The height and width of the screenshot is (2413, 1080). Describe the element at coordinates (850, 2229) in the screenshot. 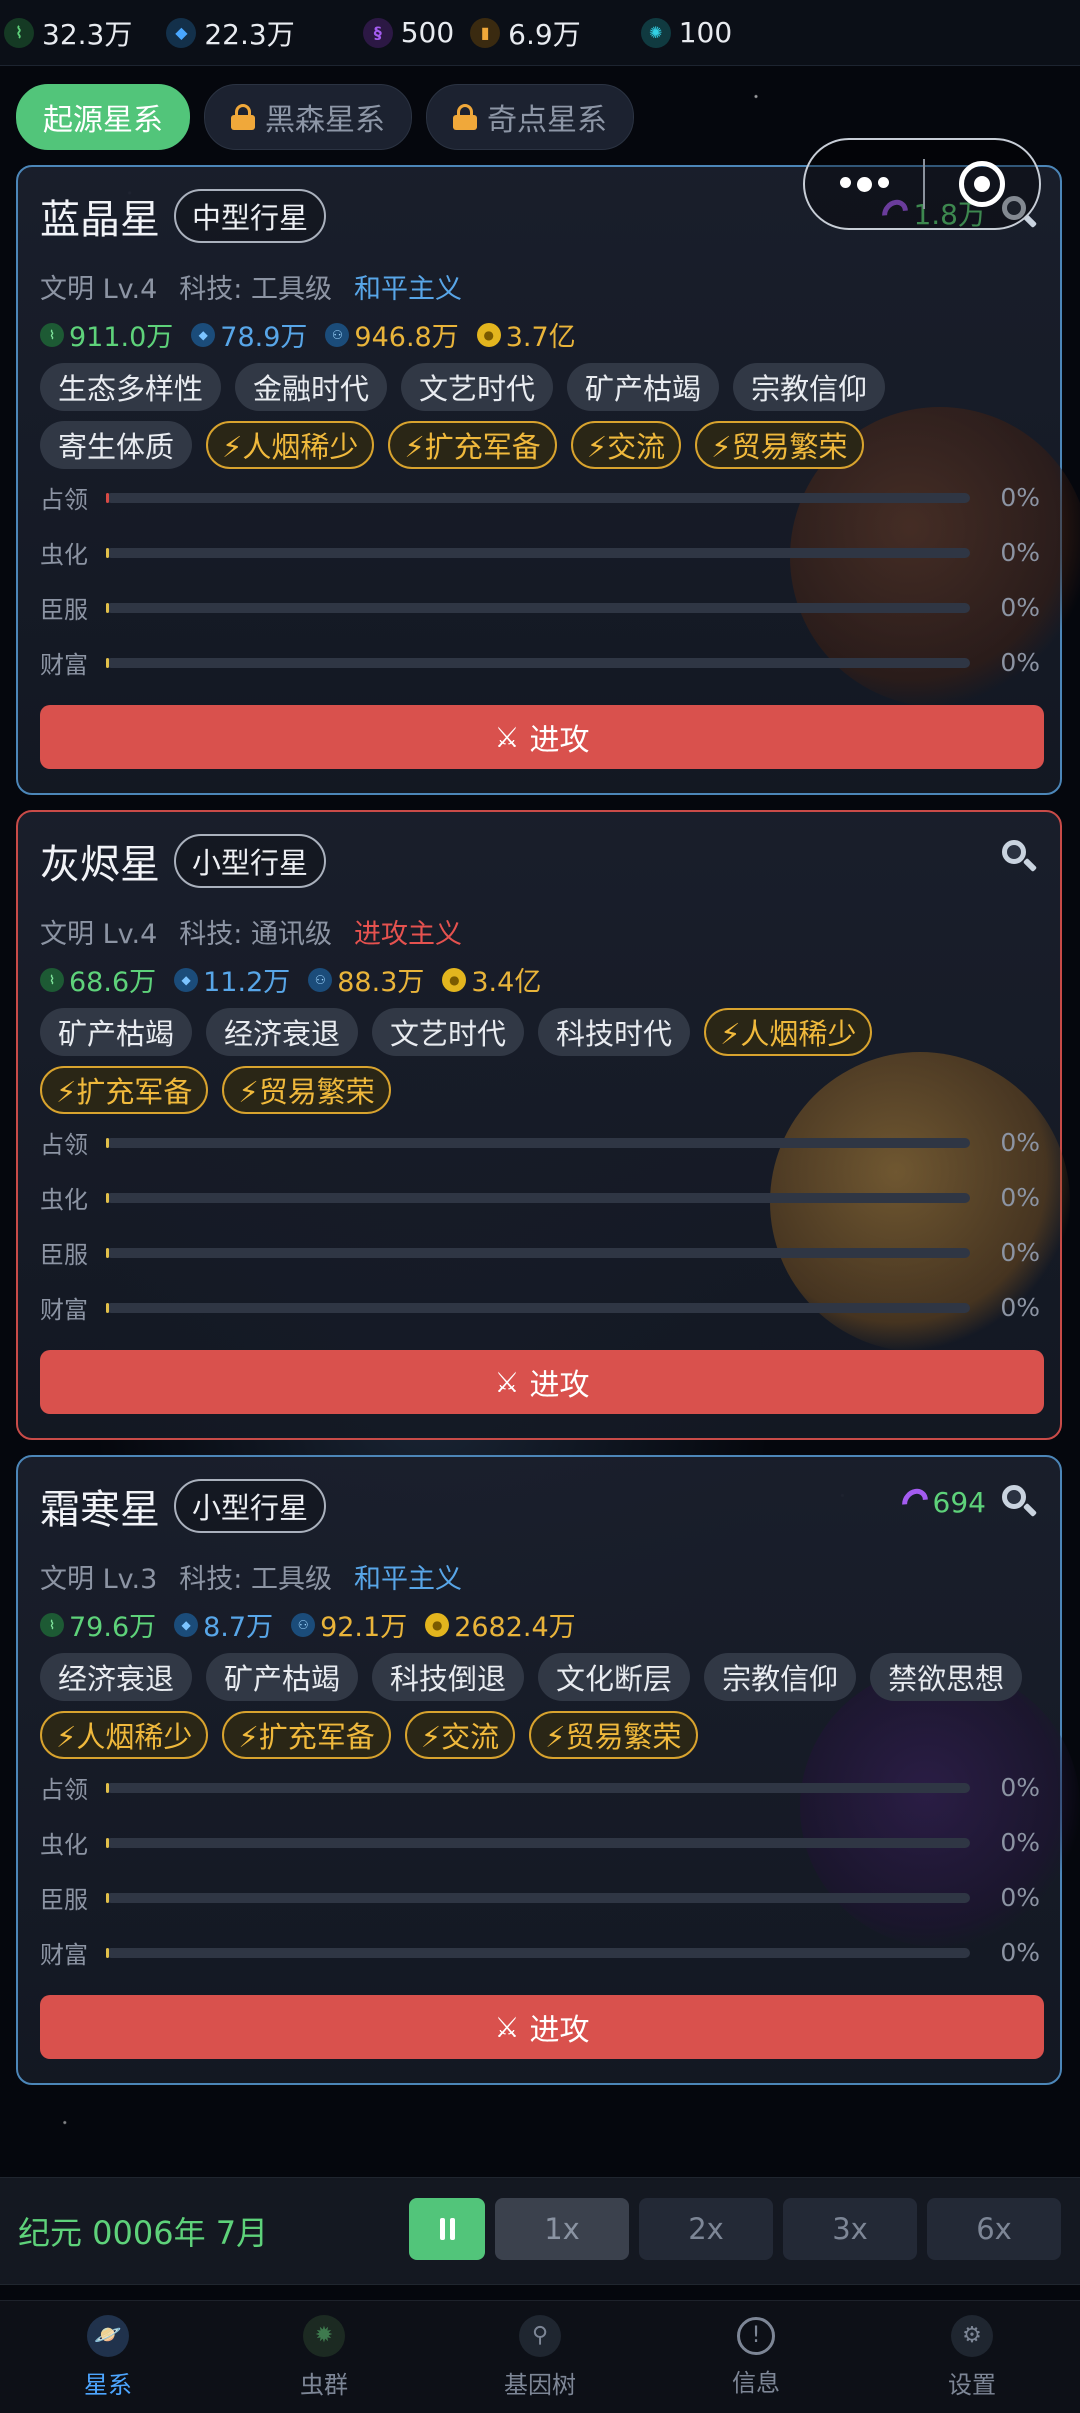

I see `speed-3x-button: 3x` at that location.